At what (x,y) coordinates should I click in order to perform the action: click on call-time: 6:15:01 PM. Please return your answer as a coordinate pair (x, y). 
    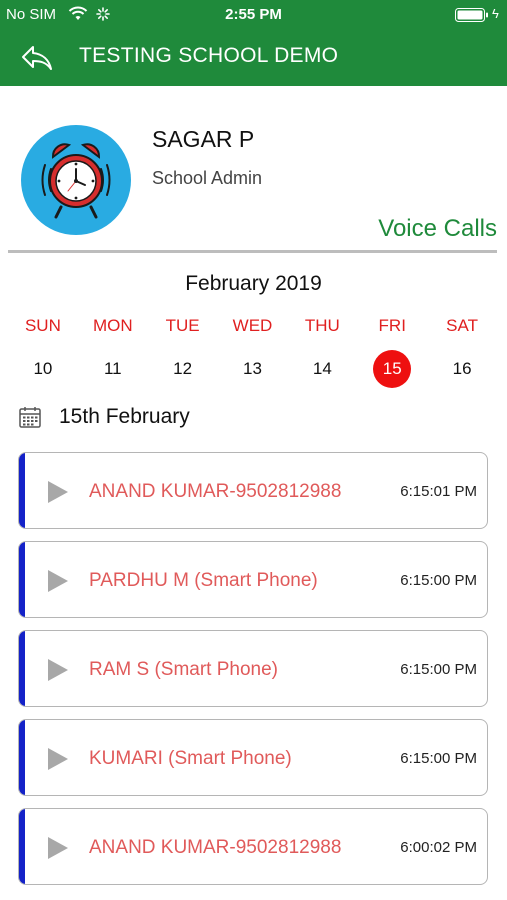
    Looking at the image, I should click on (438, 491).